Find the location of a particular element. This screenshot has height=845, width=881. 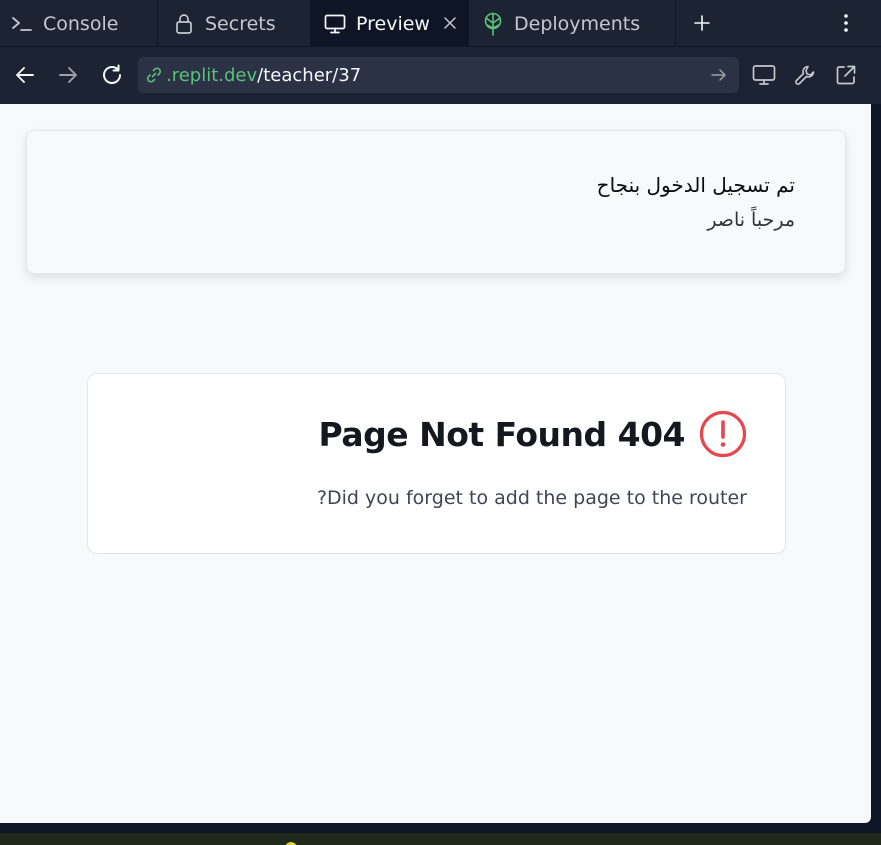

monitor-icon is located at coordinates (335, 24).